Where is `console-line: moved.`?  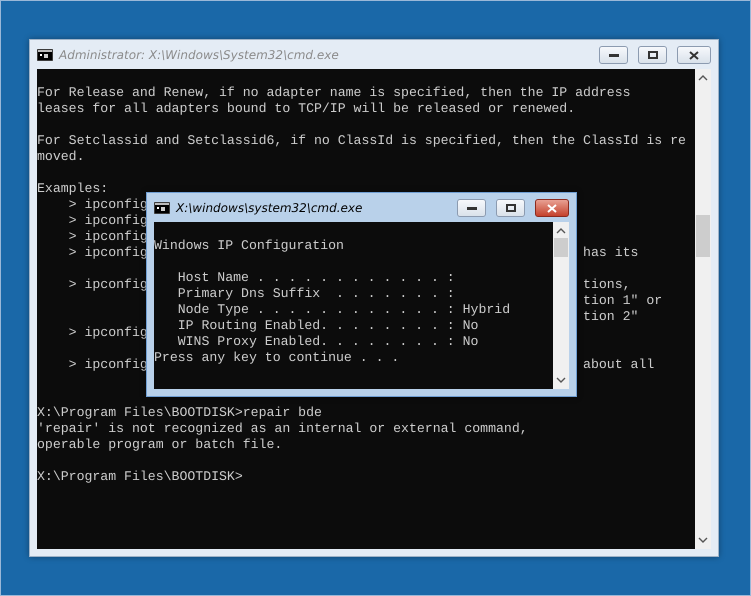
console-line: moved. is located at coordinates (60, 157).